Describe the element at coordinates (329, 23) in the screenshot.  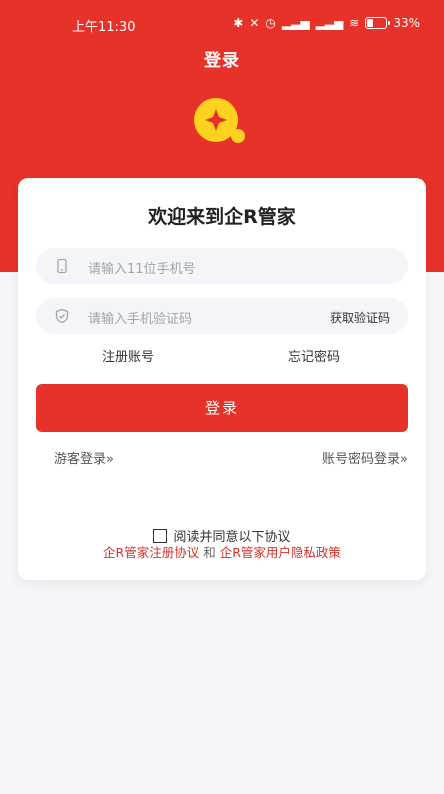
I see `signal-icon-2: ▂▃▅` at that location.